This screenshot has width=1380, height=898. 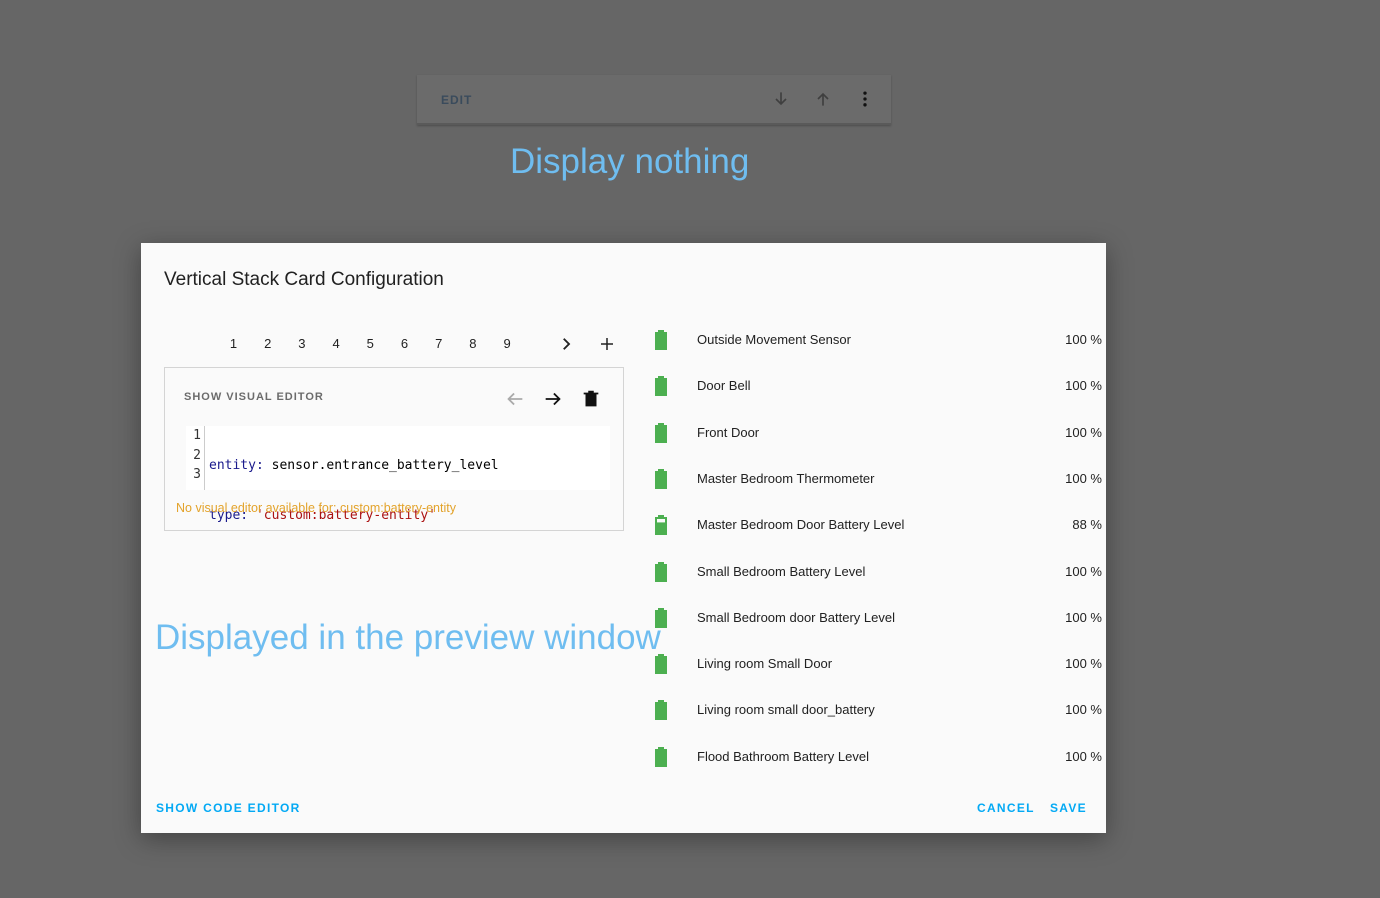 I want to click on entity-name: Master Bedroom Door Battery Level, so click(x=801, y=525).